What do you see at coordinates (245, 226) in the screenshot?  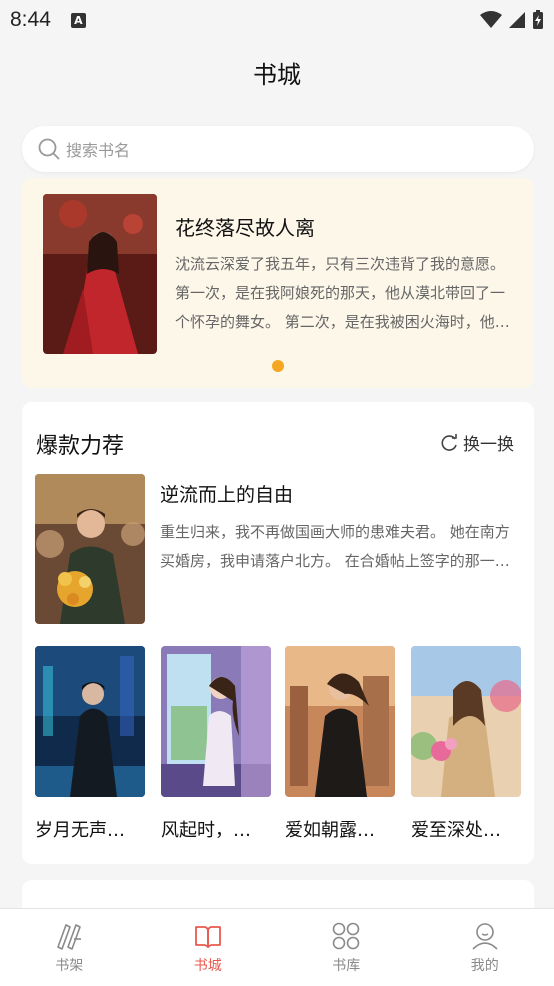 I see `banner-book-title: 花终落尽故人离` at bounding box center [245, 226].